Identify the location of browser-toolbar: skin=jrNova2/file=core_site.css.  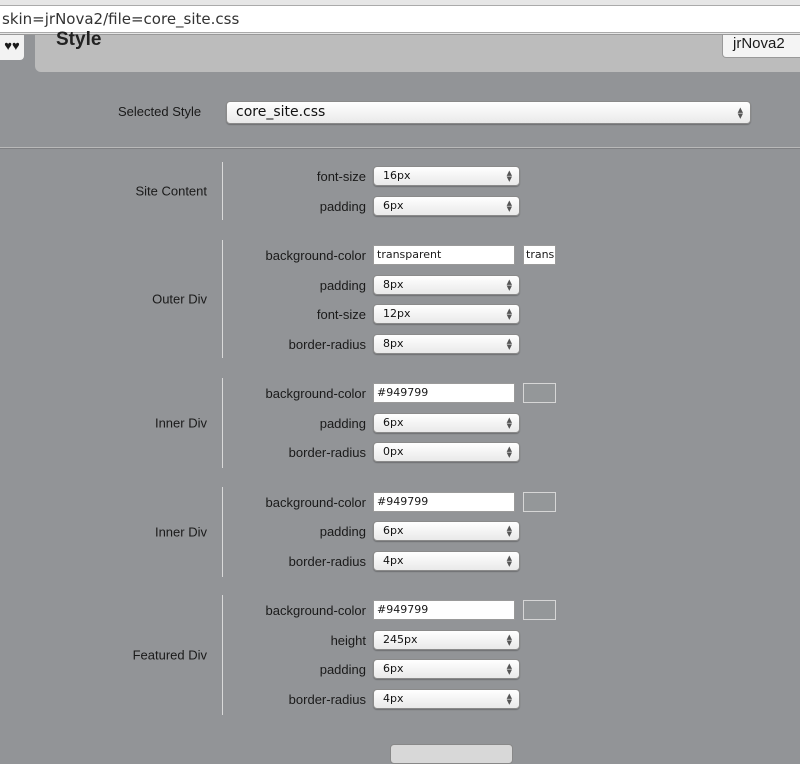
(400, 17).